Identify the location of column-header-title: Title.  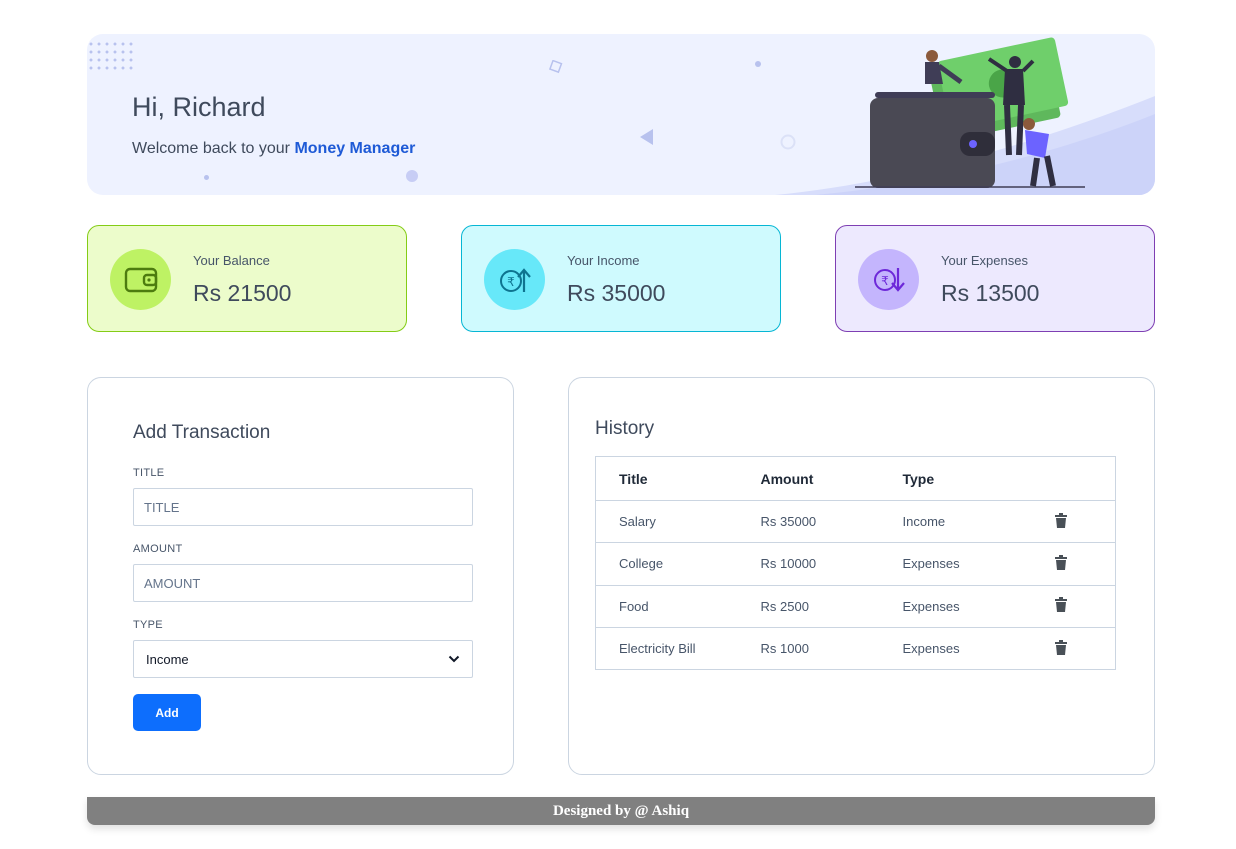
(678, 478).